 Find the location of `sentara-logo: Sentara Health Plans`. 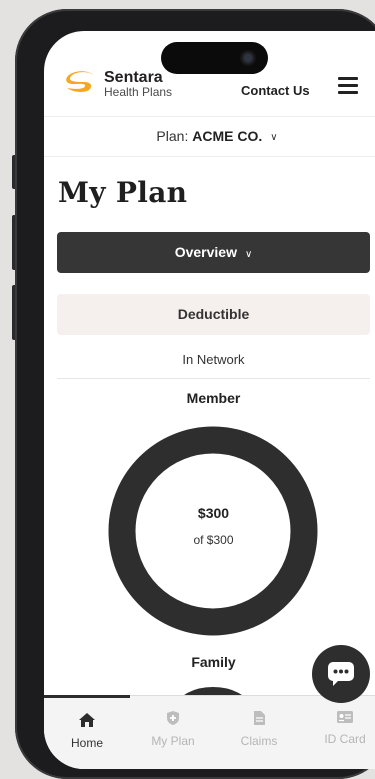

sentara-logo: Sentara Health Plans is located at coordinates (118, 84).